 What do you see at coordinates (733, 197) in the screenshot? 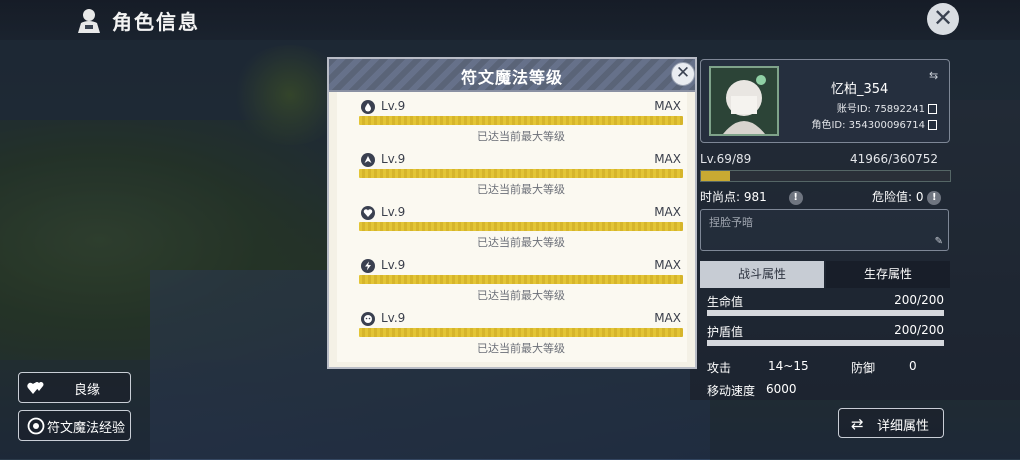
I see `time-points-text: 时尚点: 981` at bounding box center [733, 197].